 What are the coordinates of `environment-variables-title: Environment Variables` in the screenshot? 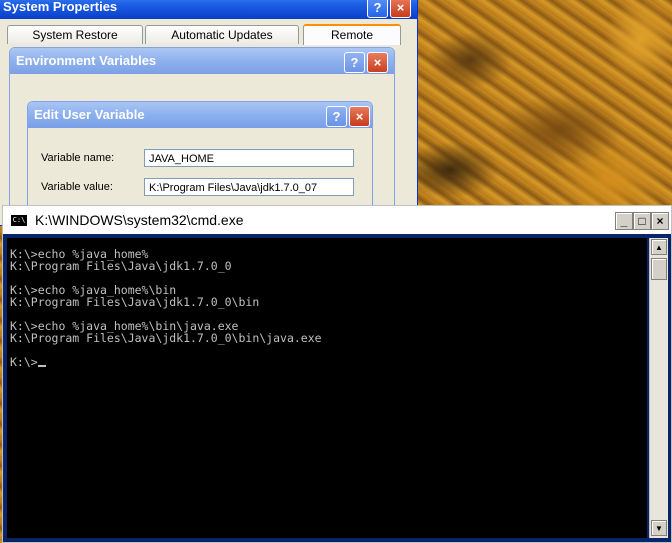 It's located at (202, 61).